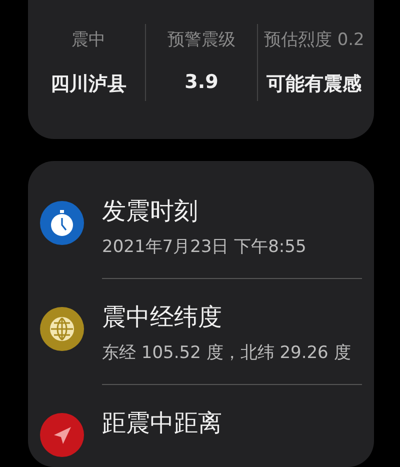 The width and height of the screenshot is (400, 467). Describe the element at coordinates (201, 40) in the screenshot. I see `summary-label: 预警震级` at that location.